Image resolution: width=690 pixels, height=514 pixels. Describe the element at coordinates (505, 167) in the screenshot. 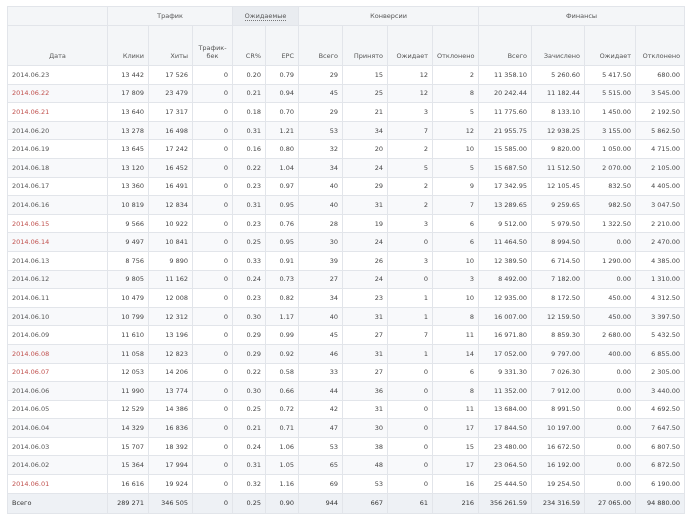

I see `cell-fin-total: 15 687.50` at that location.